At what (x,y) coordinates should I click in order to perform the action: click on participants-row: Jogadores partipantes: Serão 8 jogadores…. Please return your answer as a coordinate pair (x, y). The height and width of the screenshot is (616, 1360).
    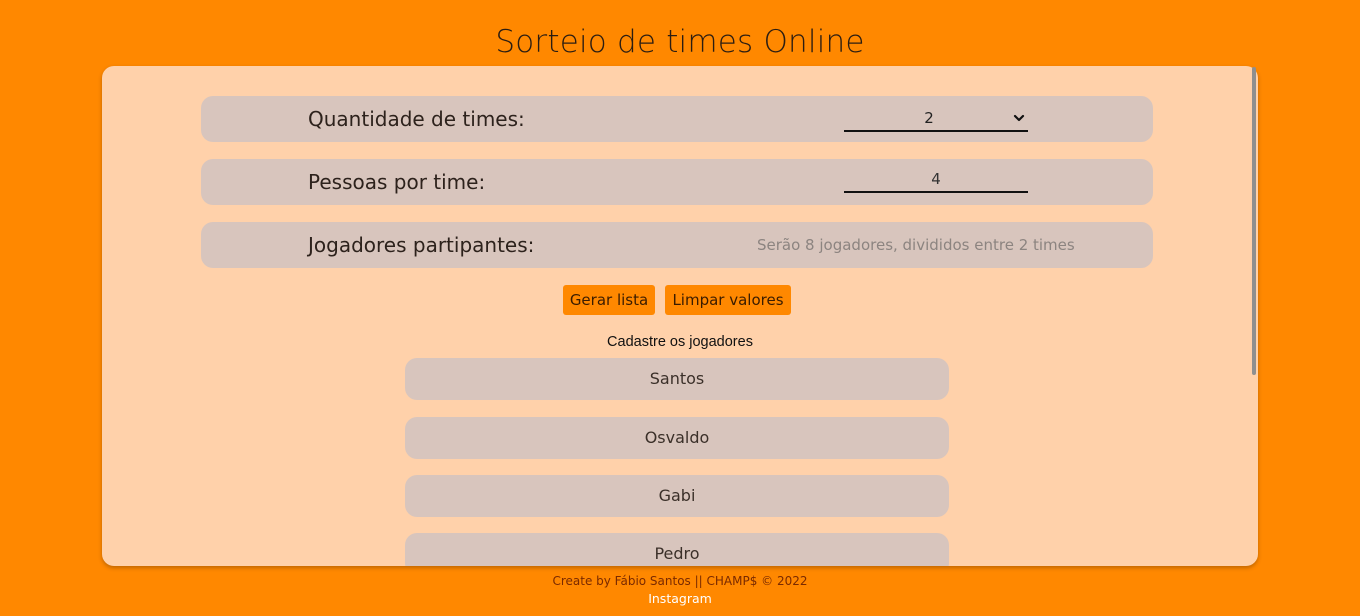
    Looking at the image, I should click on (677, 245).